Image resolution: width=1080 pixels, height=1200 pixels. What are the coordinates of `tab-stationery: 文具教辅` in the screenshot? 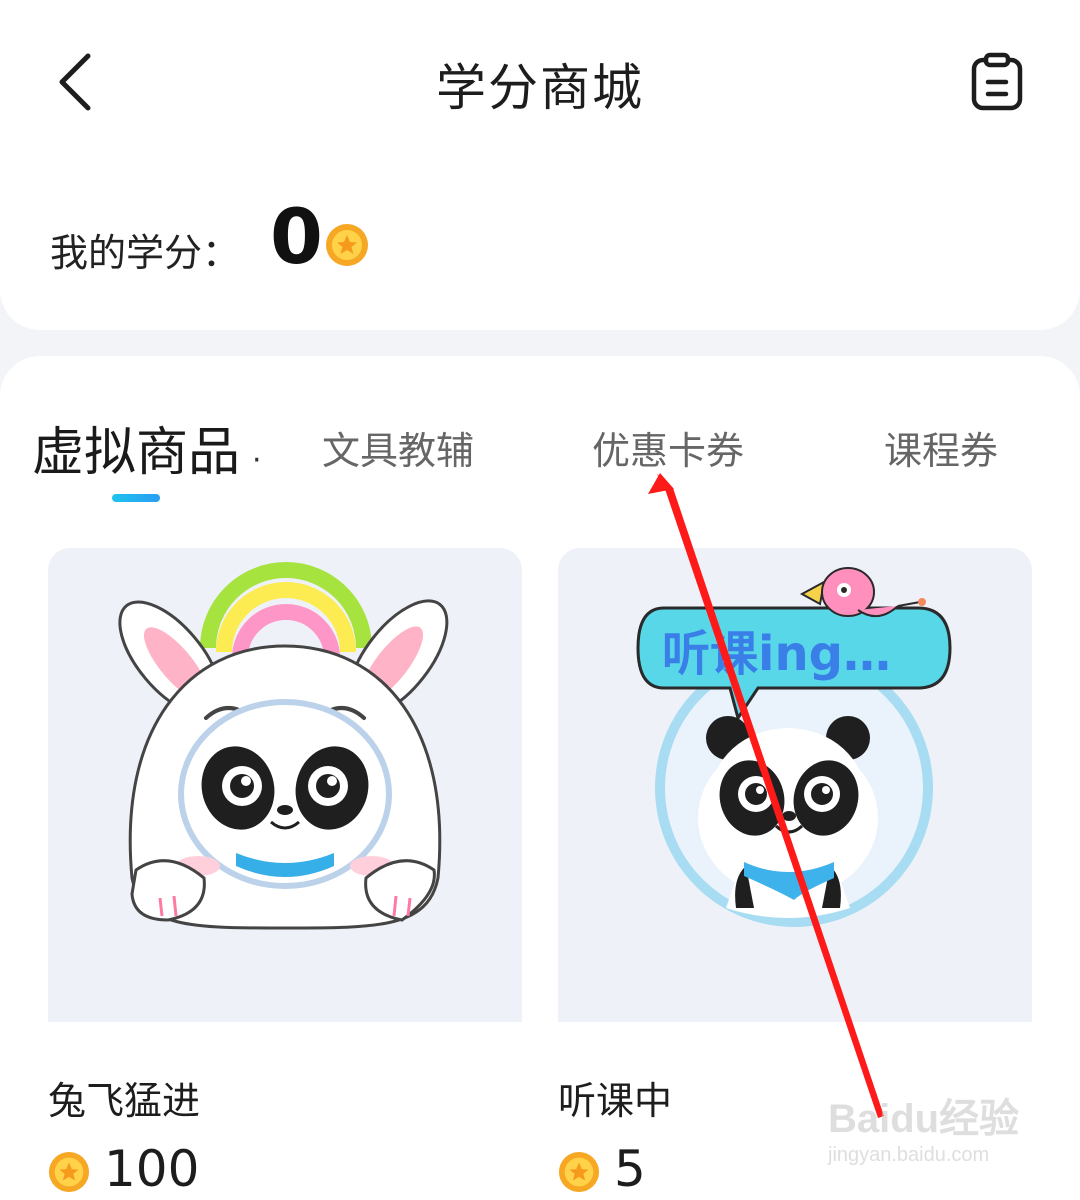 It's located at (398, 447).